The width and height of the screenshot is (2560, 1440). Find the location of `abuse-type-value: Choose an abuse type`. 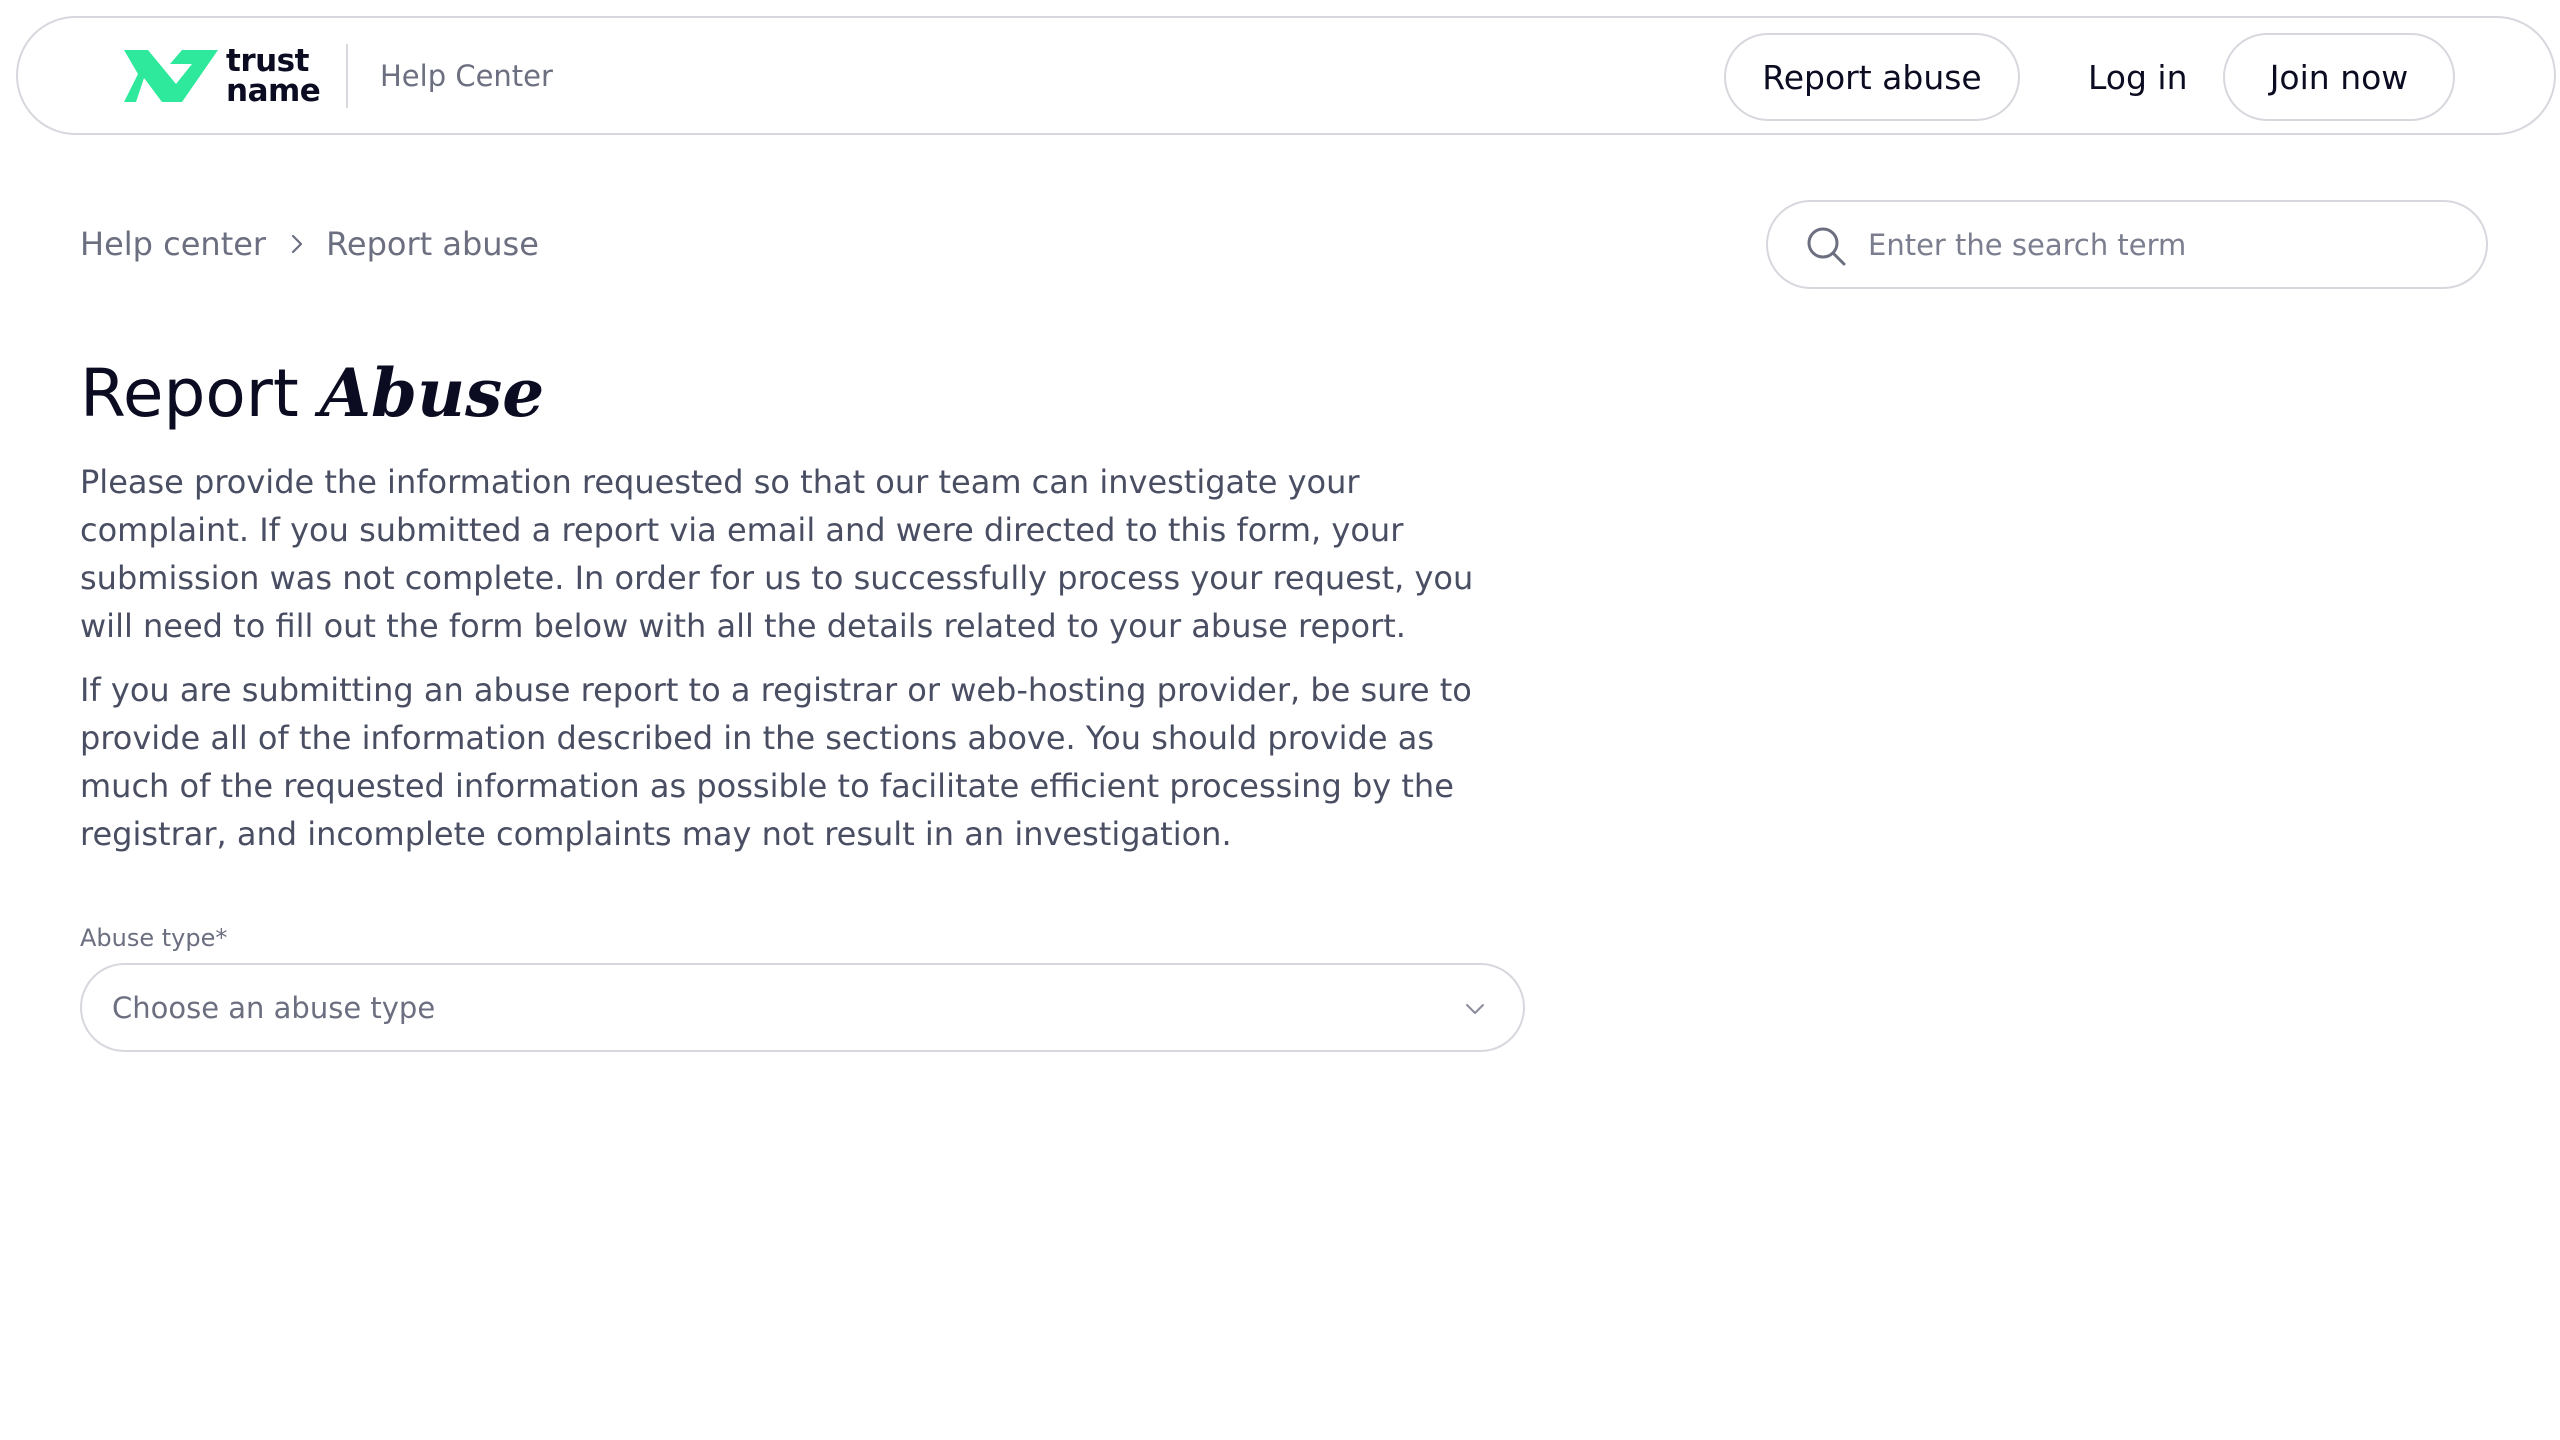

abuse-type-value: Choose an abuse type is located at coordinates (274, 1008).